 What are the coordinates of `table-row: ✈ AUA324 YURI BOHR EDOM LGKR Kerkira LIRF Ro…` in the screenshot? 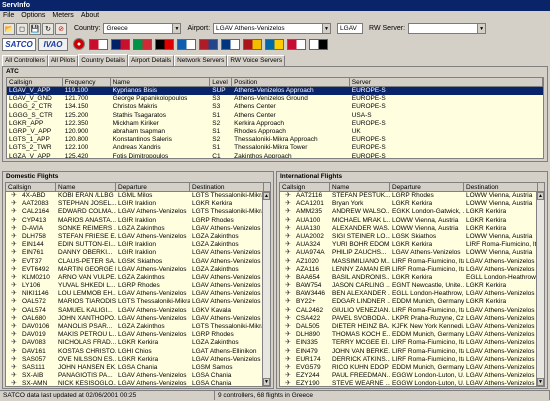 It's located at (412, 245).